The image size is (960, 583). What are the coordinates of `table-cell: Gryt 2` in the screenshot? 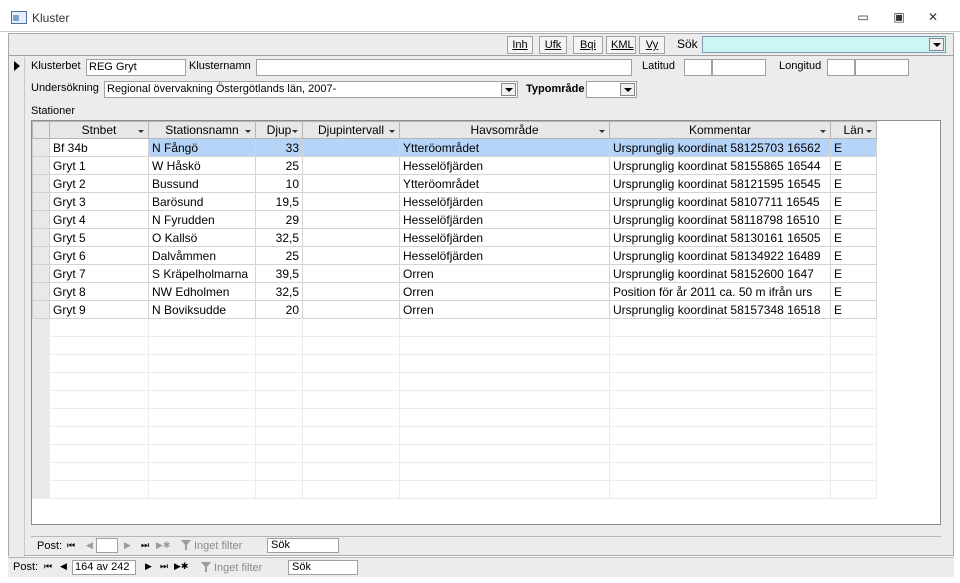 It's located at (99, 183).